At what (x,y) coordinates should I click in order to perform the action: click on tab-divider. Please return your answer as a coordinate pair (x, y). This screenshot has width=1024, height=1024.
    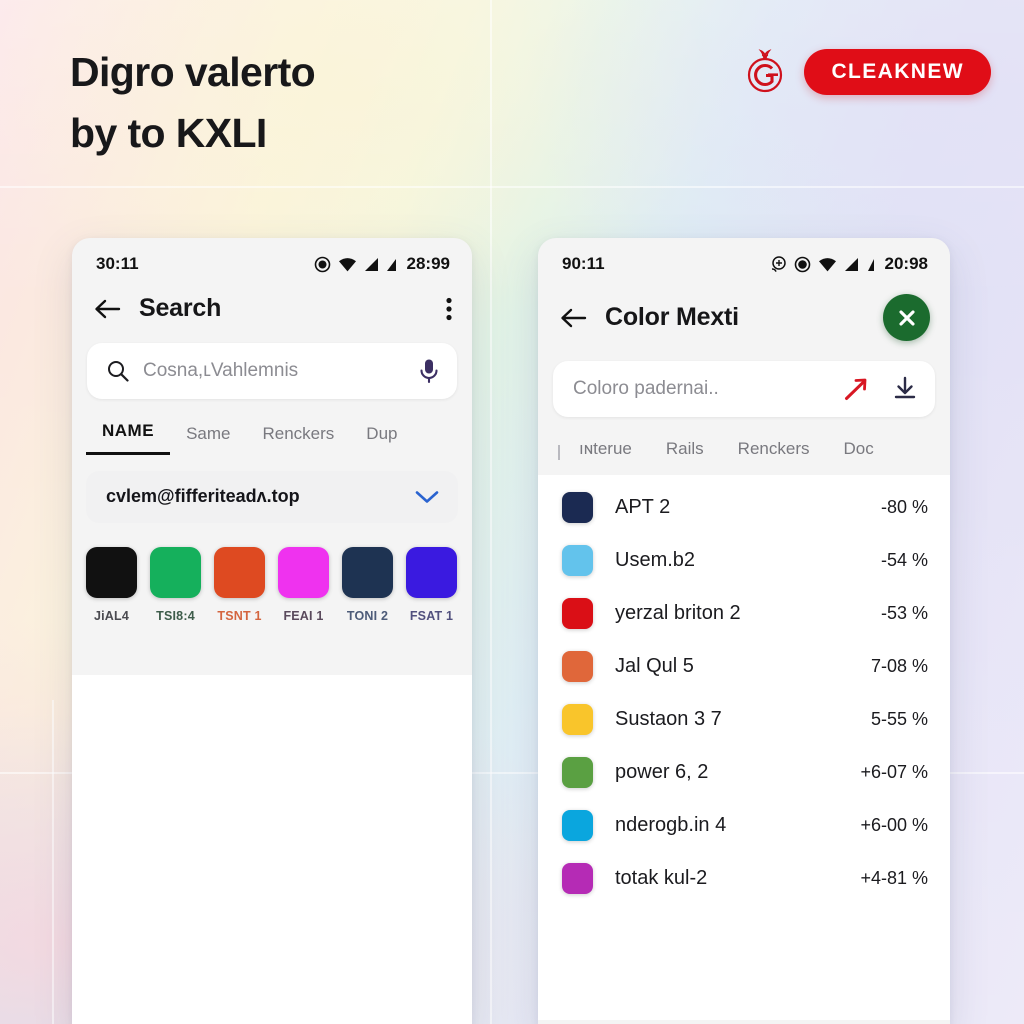
    Looking at the image, I should click on (559, 452).